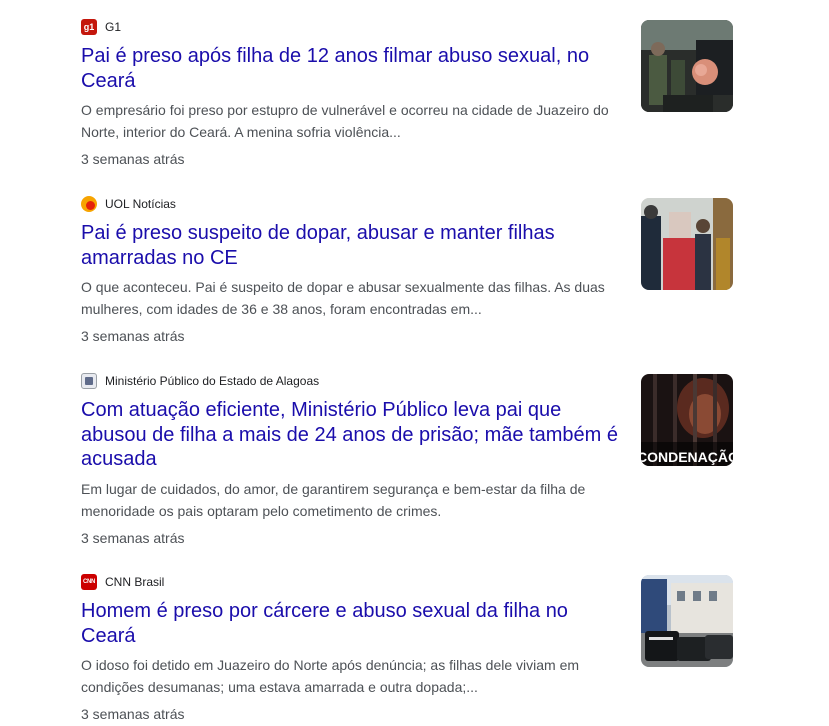 The width and height of the screenshot is (829, 726). I want to click on news-thumbnail: CONDENAÇÃO, so click(687, 420).